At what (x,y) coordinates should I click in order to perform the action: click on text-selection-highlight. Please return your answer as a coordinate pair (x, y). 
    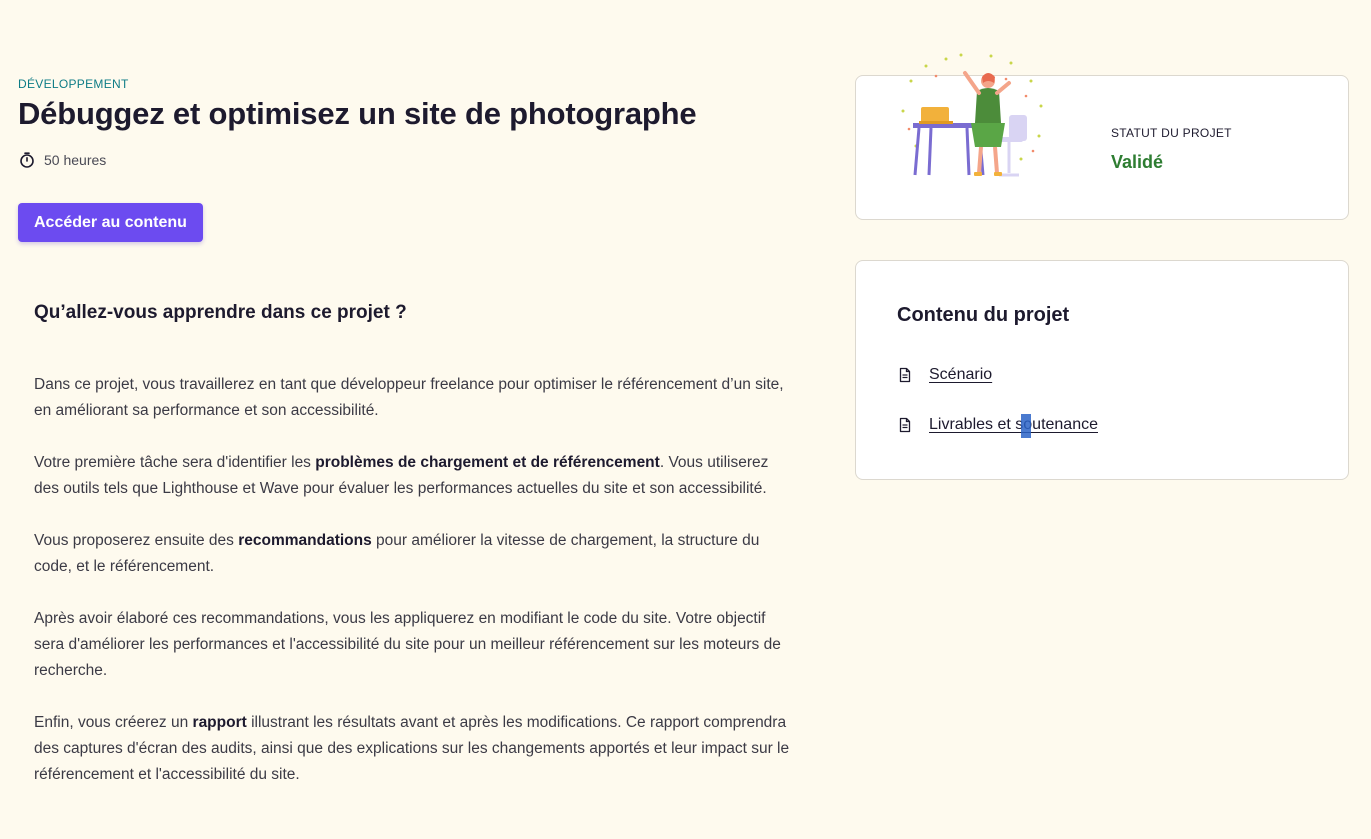
    Looking at the image, I should click on (1026, 426).